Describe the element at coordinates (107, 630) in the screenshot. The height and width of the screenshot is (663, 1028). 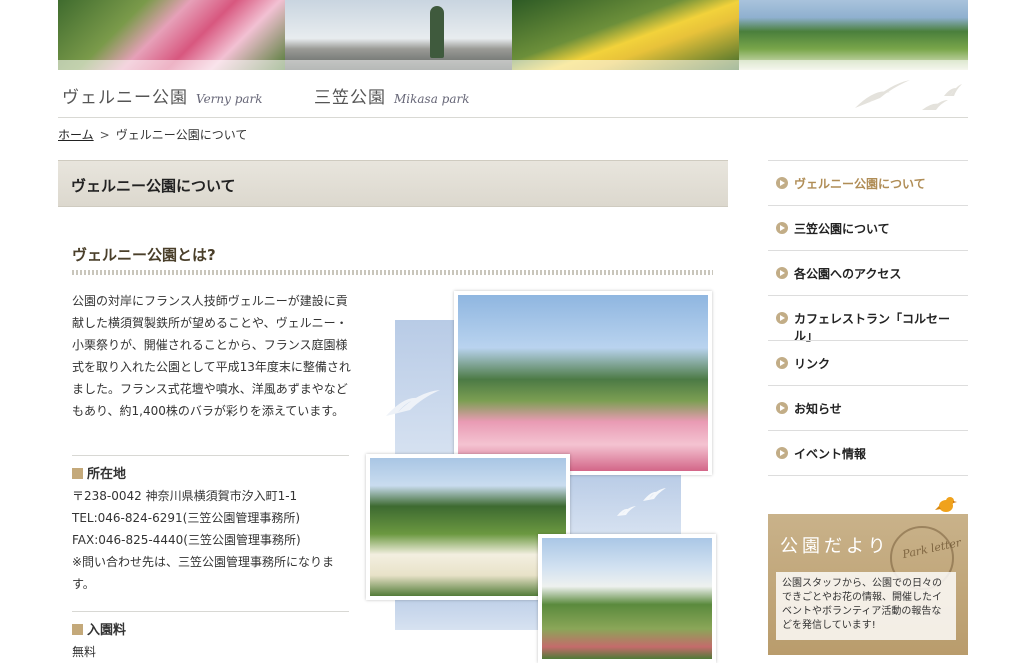
I see `fee-heading-text: 入園料` at that location.